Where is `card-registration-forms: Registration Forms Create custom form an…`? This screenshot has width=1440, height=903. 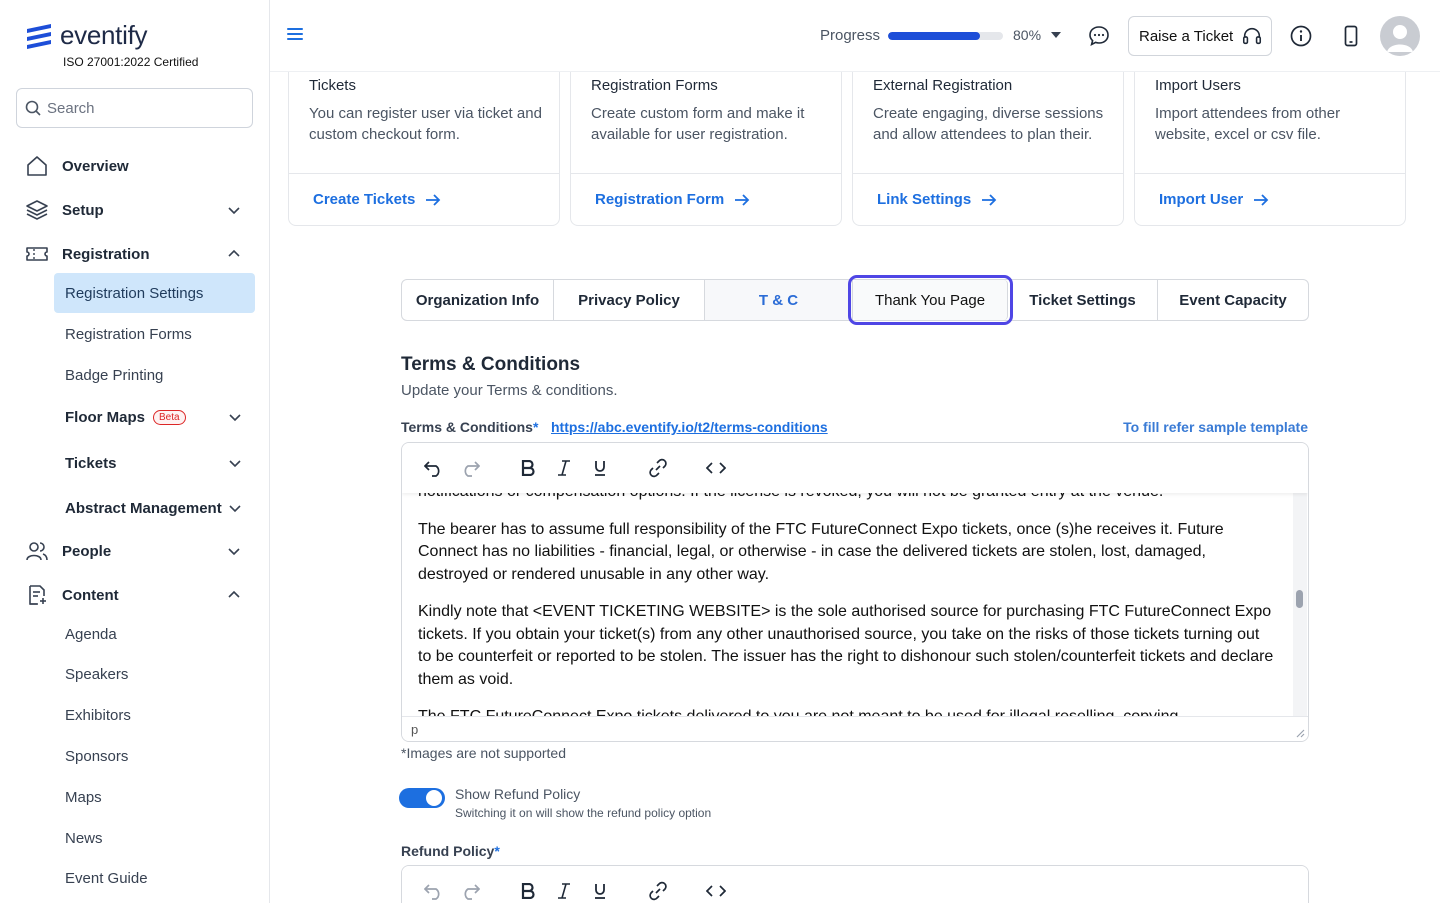
card-registration-forms: Registration Forms Create custom form an… is located at coordinates (706, 143).